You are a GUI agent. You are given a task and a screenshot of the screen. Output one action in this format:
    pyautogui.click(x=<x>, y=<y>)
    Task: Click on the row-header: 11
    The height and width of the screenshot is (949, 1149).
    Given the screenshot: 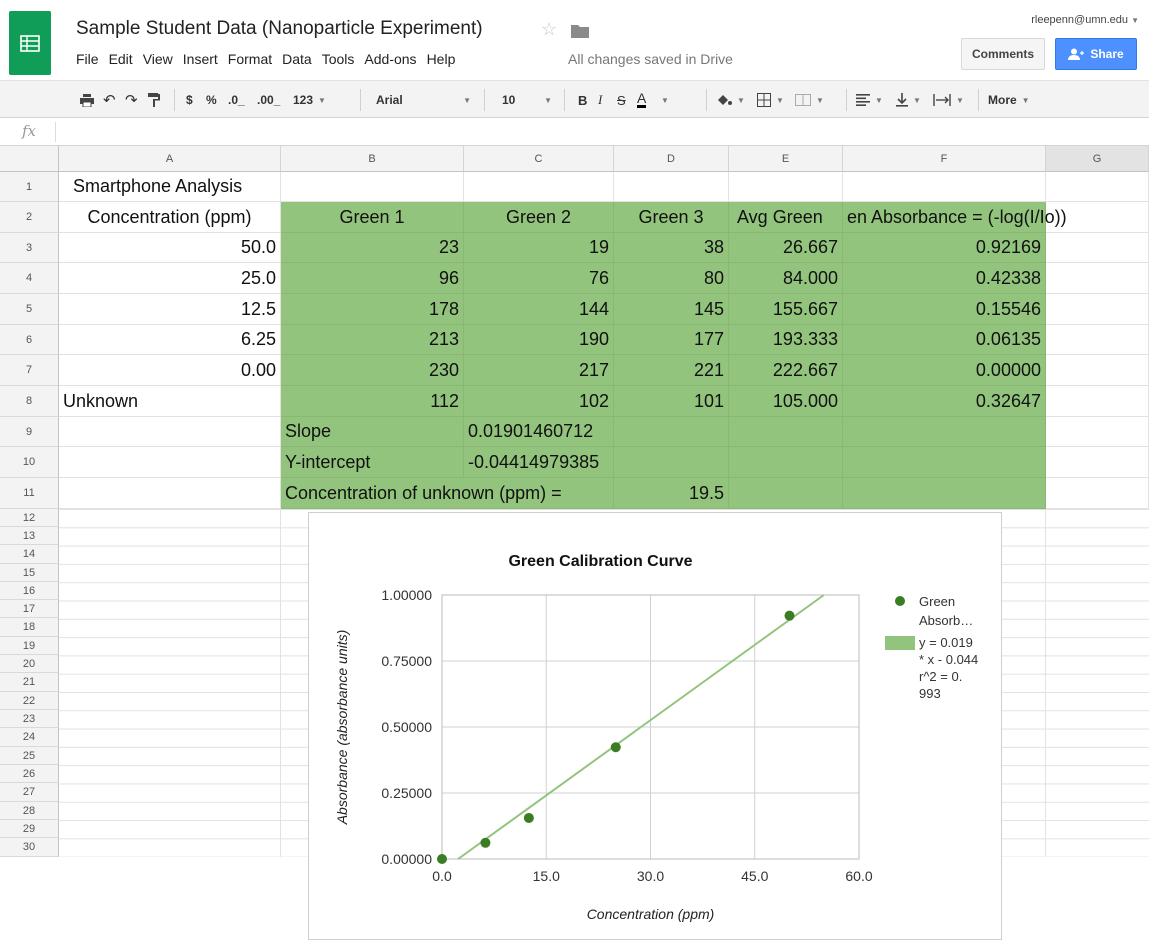 What is the action you would take?
    pyautogui.click(x=29, y=493)
    